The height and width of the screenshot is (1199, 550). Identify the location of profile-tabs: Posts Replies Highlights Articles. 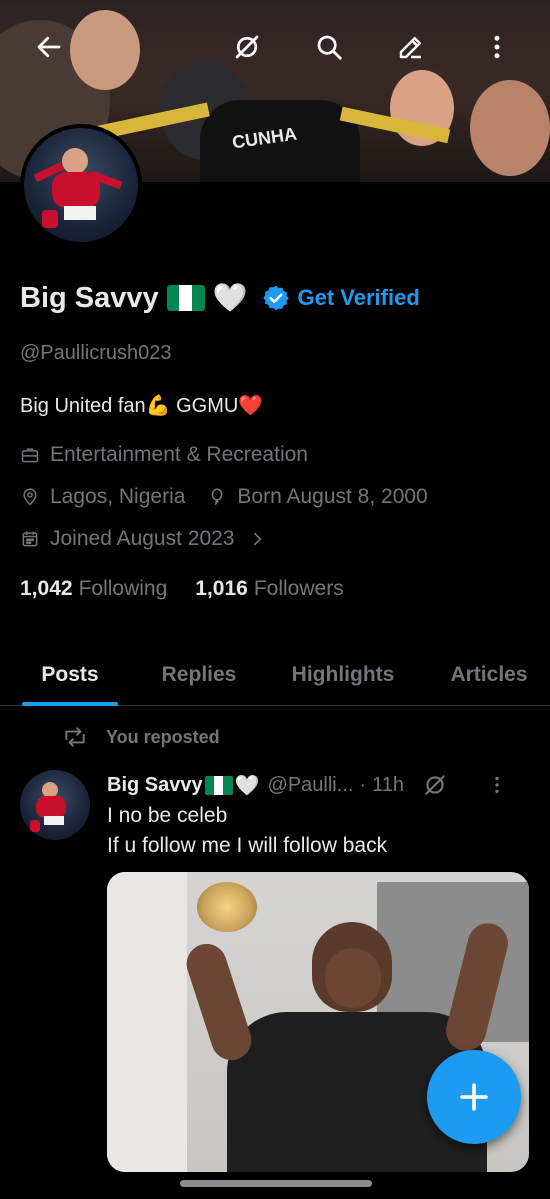
(275, 675).